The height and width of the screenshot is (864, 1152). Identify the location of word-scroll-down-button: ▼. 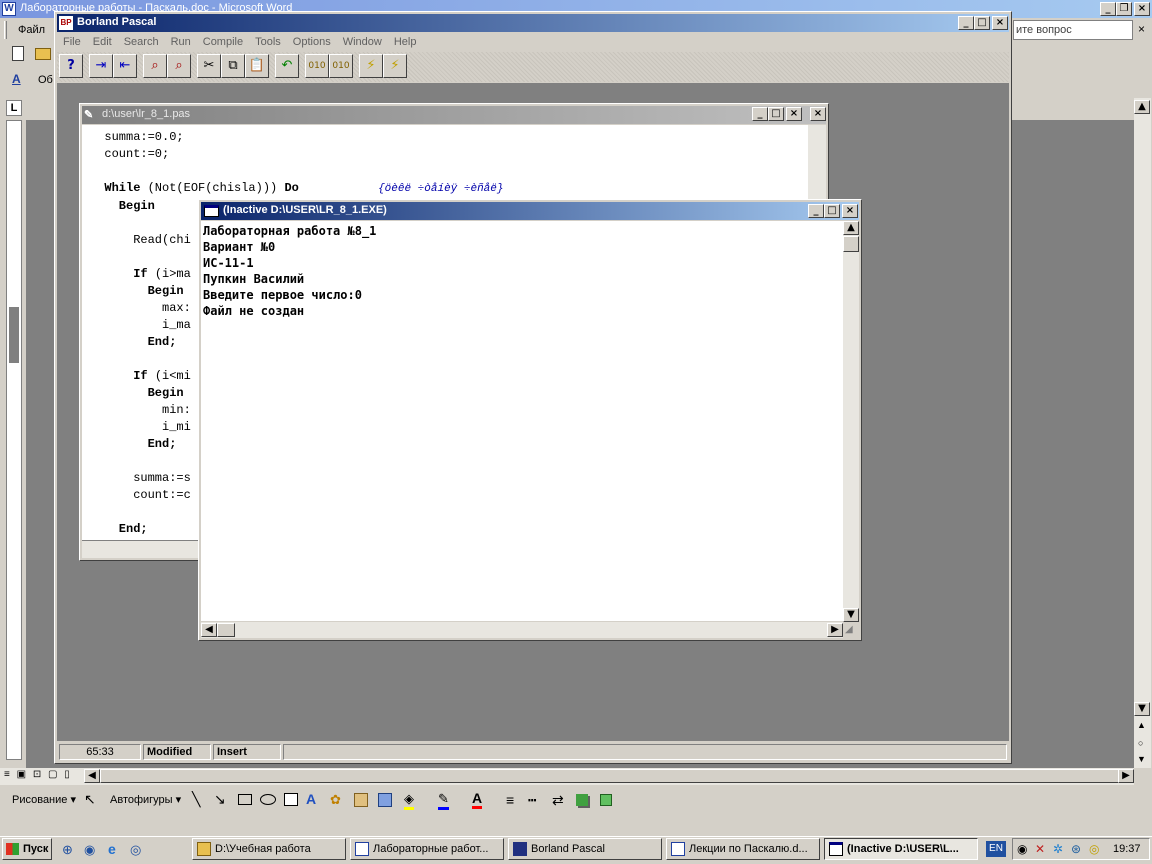
(1142, 709).